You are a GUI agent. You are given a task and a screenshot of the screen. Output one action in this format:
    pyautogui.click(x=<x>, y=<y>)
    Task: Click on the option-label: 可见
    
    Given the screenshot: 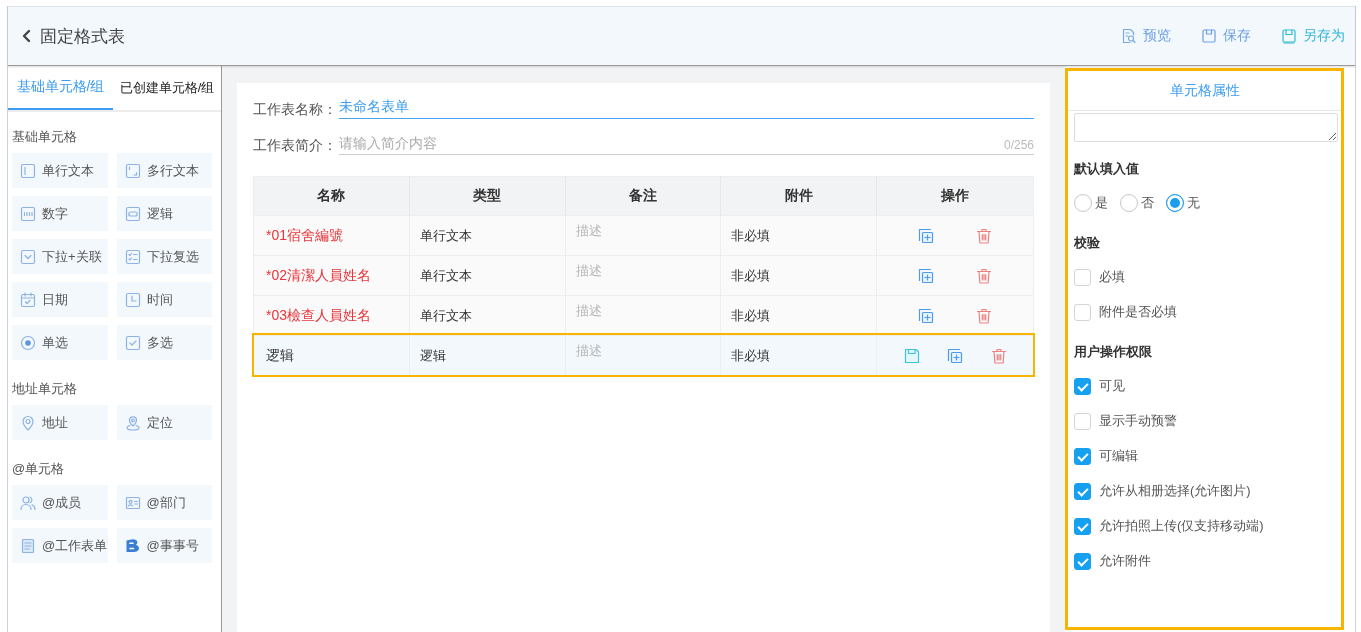 What is the action you would take?
    pyautogui.click(x=1112, y=386)
    